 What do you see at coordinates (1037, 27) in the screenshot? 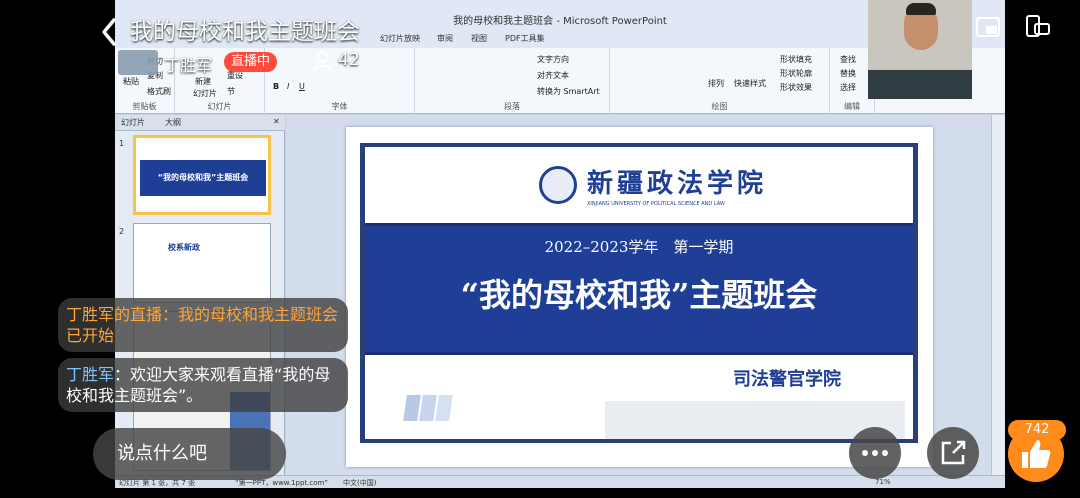
I see `rotate-screen-icon` at bounding box center [1037, 27].